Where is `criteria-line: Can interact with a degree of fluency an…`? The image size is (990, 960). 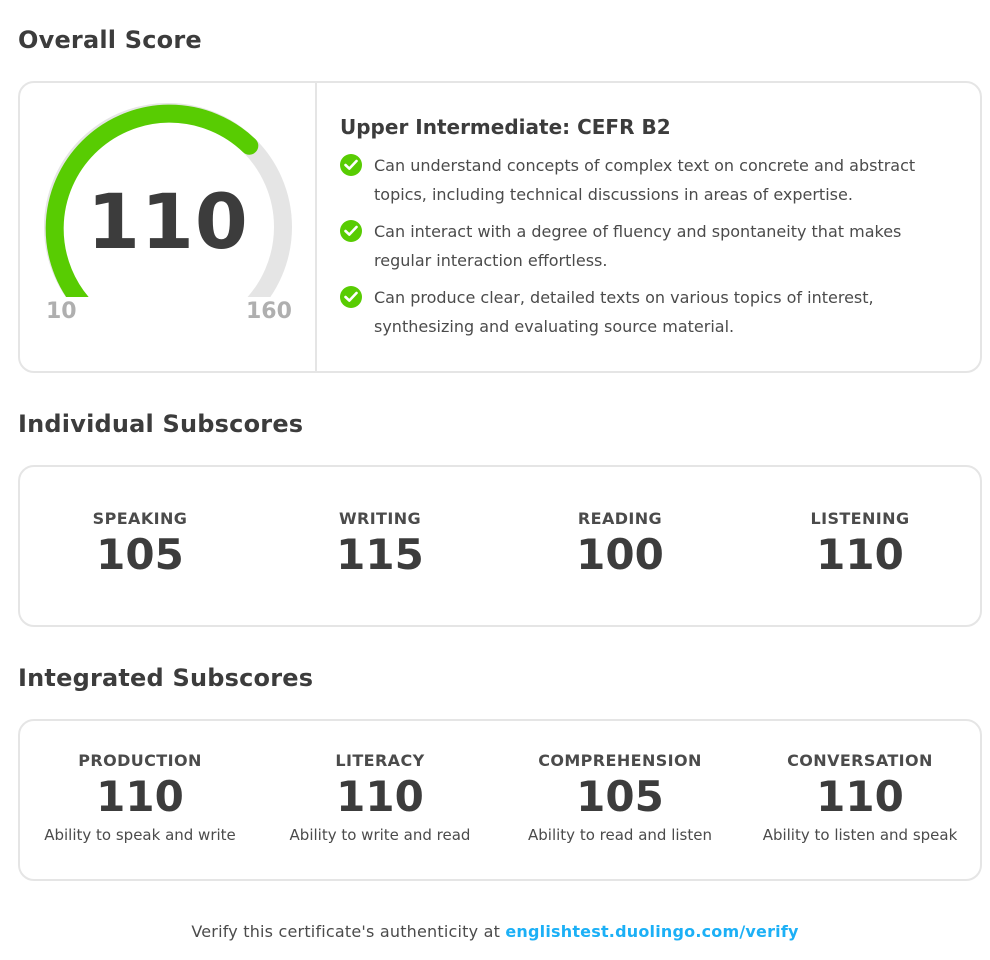
criteria-line: Can interact with a degree of fluency an… is located at coordinates (638, 231).